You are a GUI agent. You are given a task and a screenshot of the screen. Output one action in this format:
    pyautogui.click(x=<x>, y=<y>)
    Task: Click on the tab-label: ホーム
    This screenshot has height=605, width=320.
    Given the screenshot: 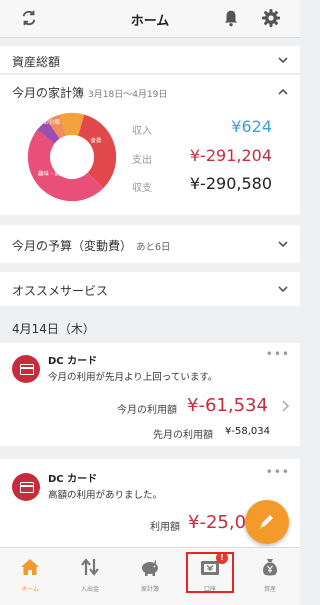 What is the action you would take?
    pyautogui.click(x=30, y=589)
    